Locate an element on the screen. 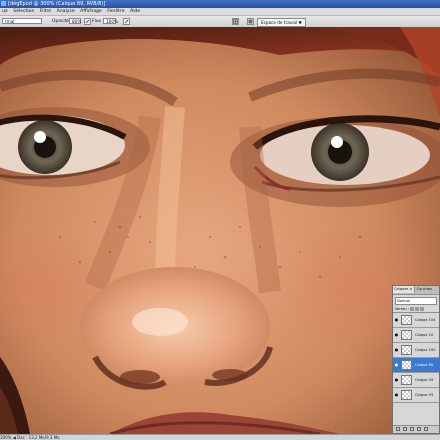 The height and width of the screenshot is (440, 440). brush-icon is located at coordinates (87, 21).